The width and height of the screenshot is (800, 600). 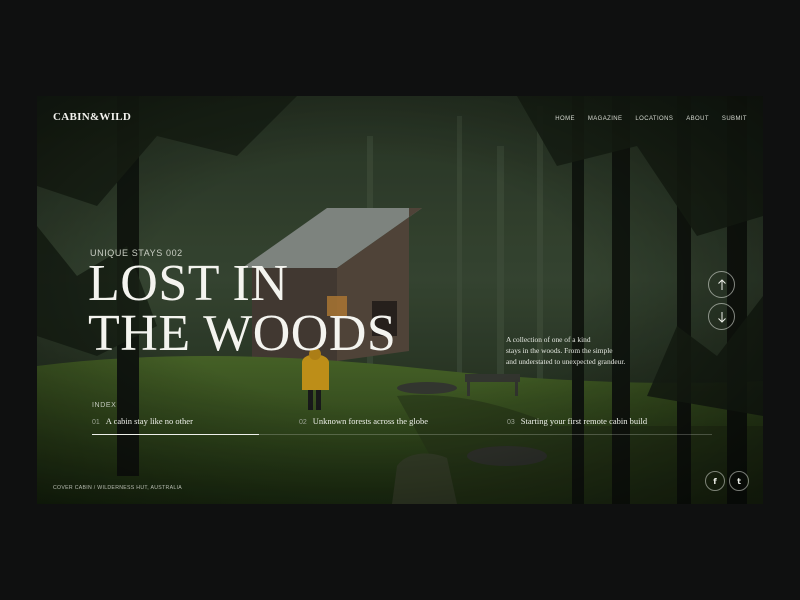 I want to click on facebook-icon: f, so click(x=715, y=481).